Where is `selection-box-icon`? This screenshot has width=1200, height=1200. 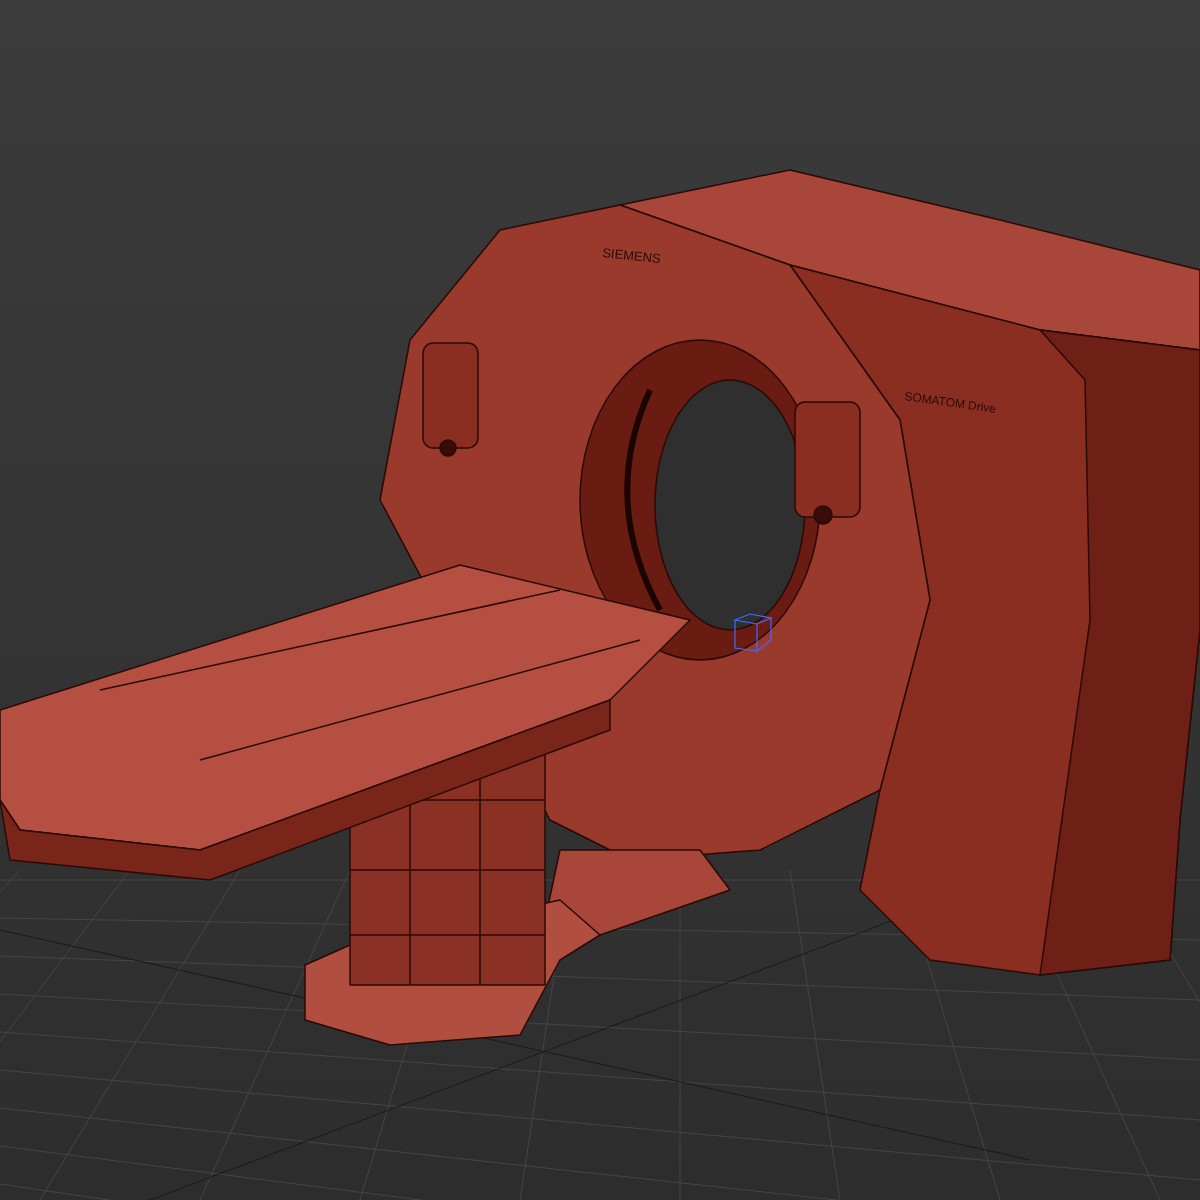 selection-box-icon is located at coordinates (754, 632).